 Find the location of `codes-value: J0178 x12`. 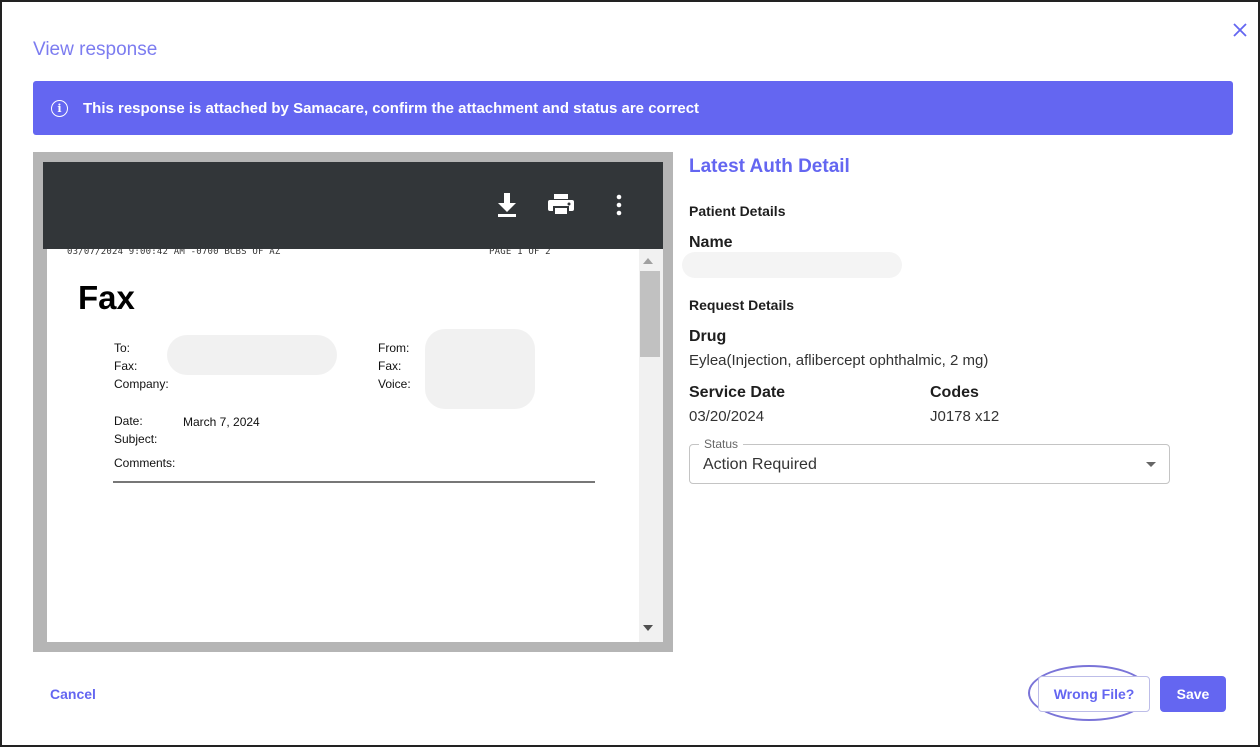

codes-value: J0178 x12 is located at coordinates (965, 416).